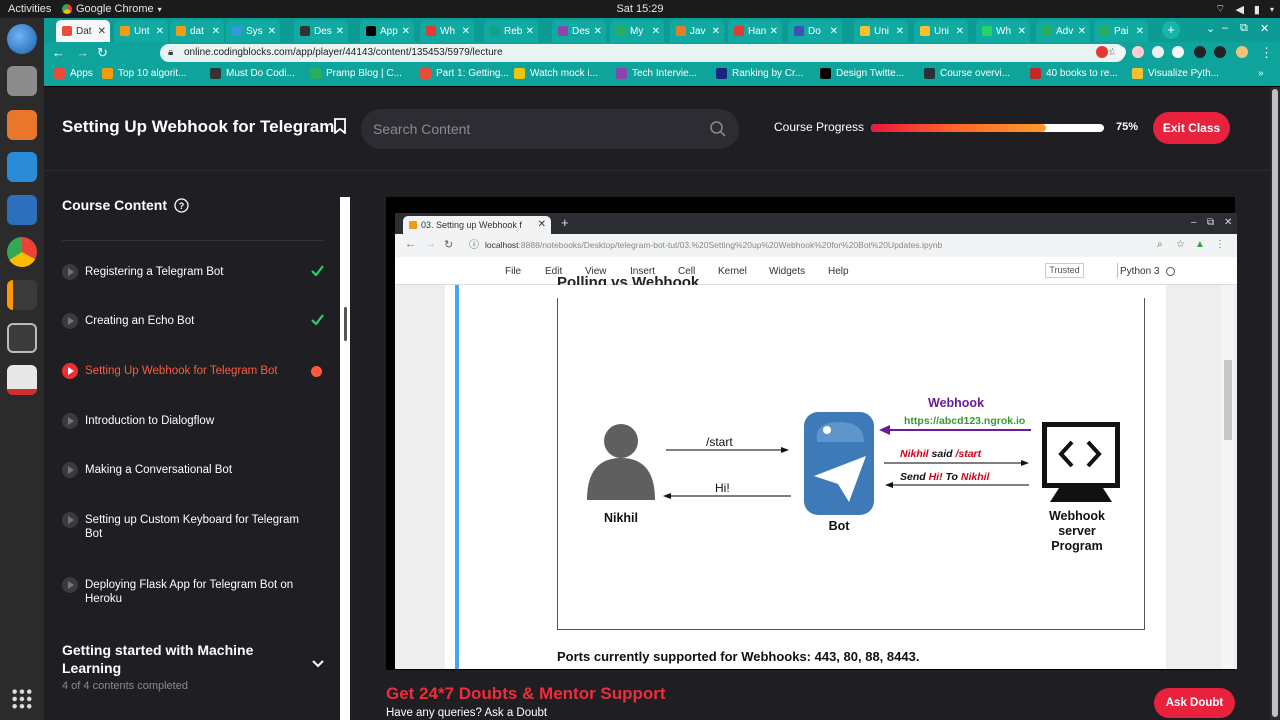 The image size is (1280, 720). I want to click on bookmark-item: Apps, so click(73, 73).